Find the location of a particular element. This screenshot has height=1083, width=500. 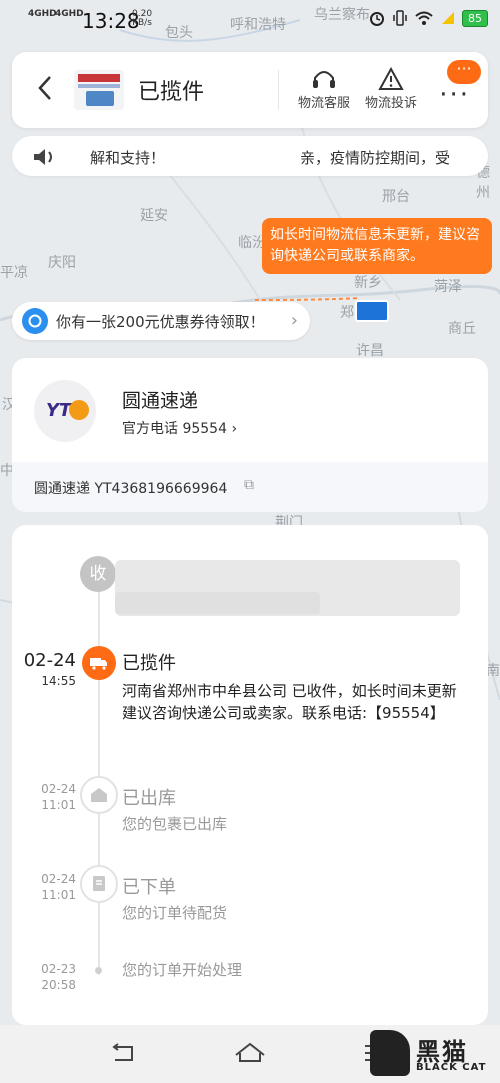

event-time: 14:55 is located at coordinates (58, 681).